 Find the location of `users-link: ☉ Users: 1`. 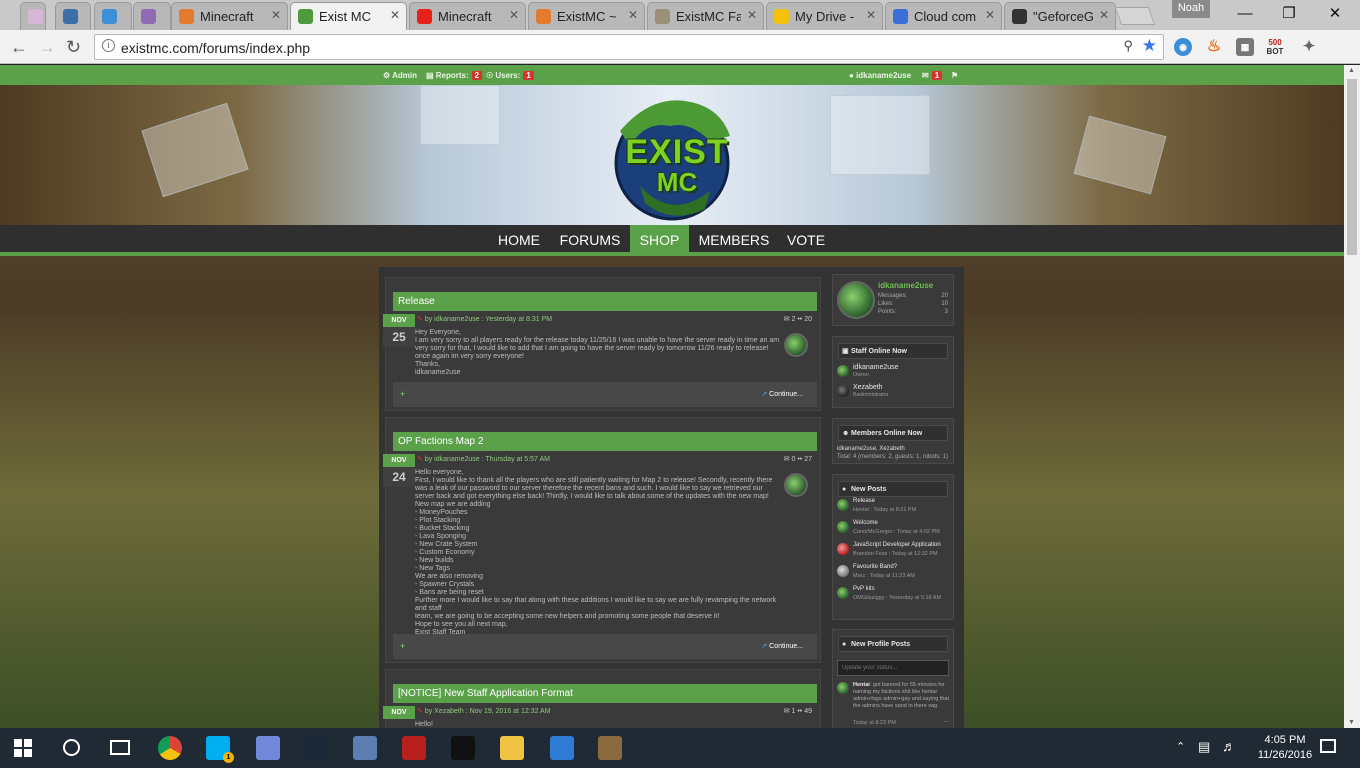

users-link: ☉ Users: 1 is located at coordinates (510, 75).